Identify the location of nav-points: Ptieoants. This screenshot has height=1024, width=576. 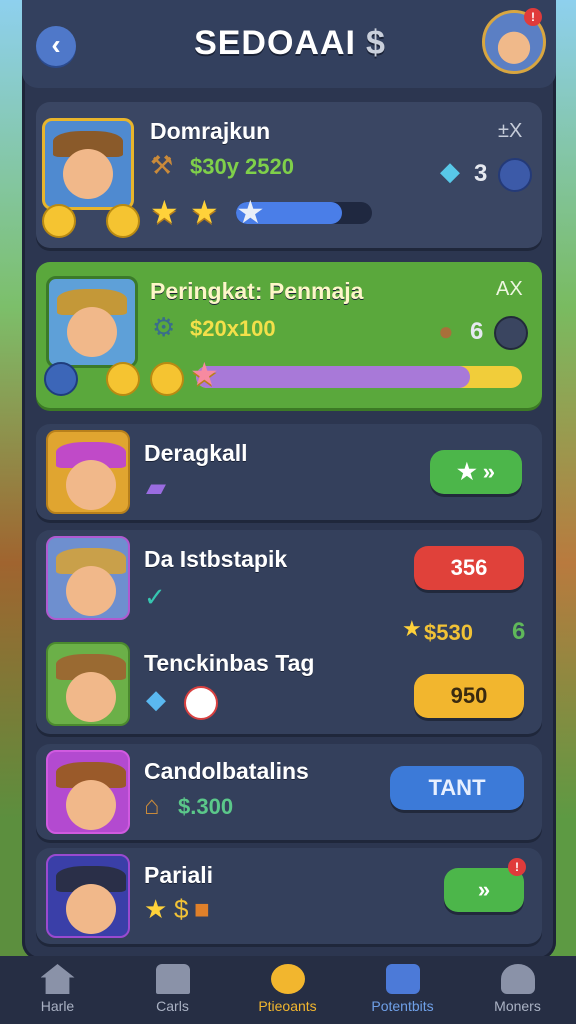
(287, 990).